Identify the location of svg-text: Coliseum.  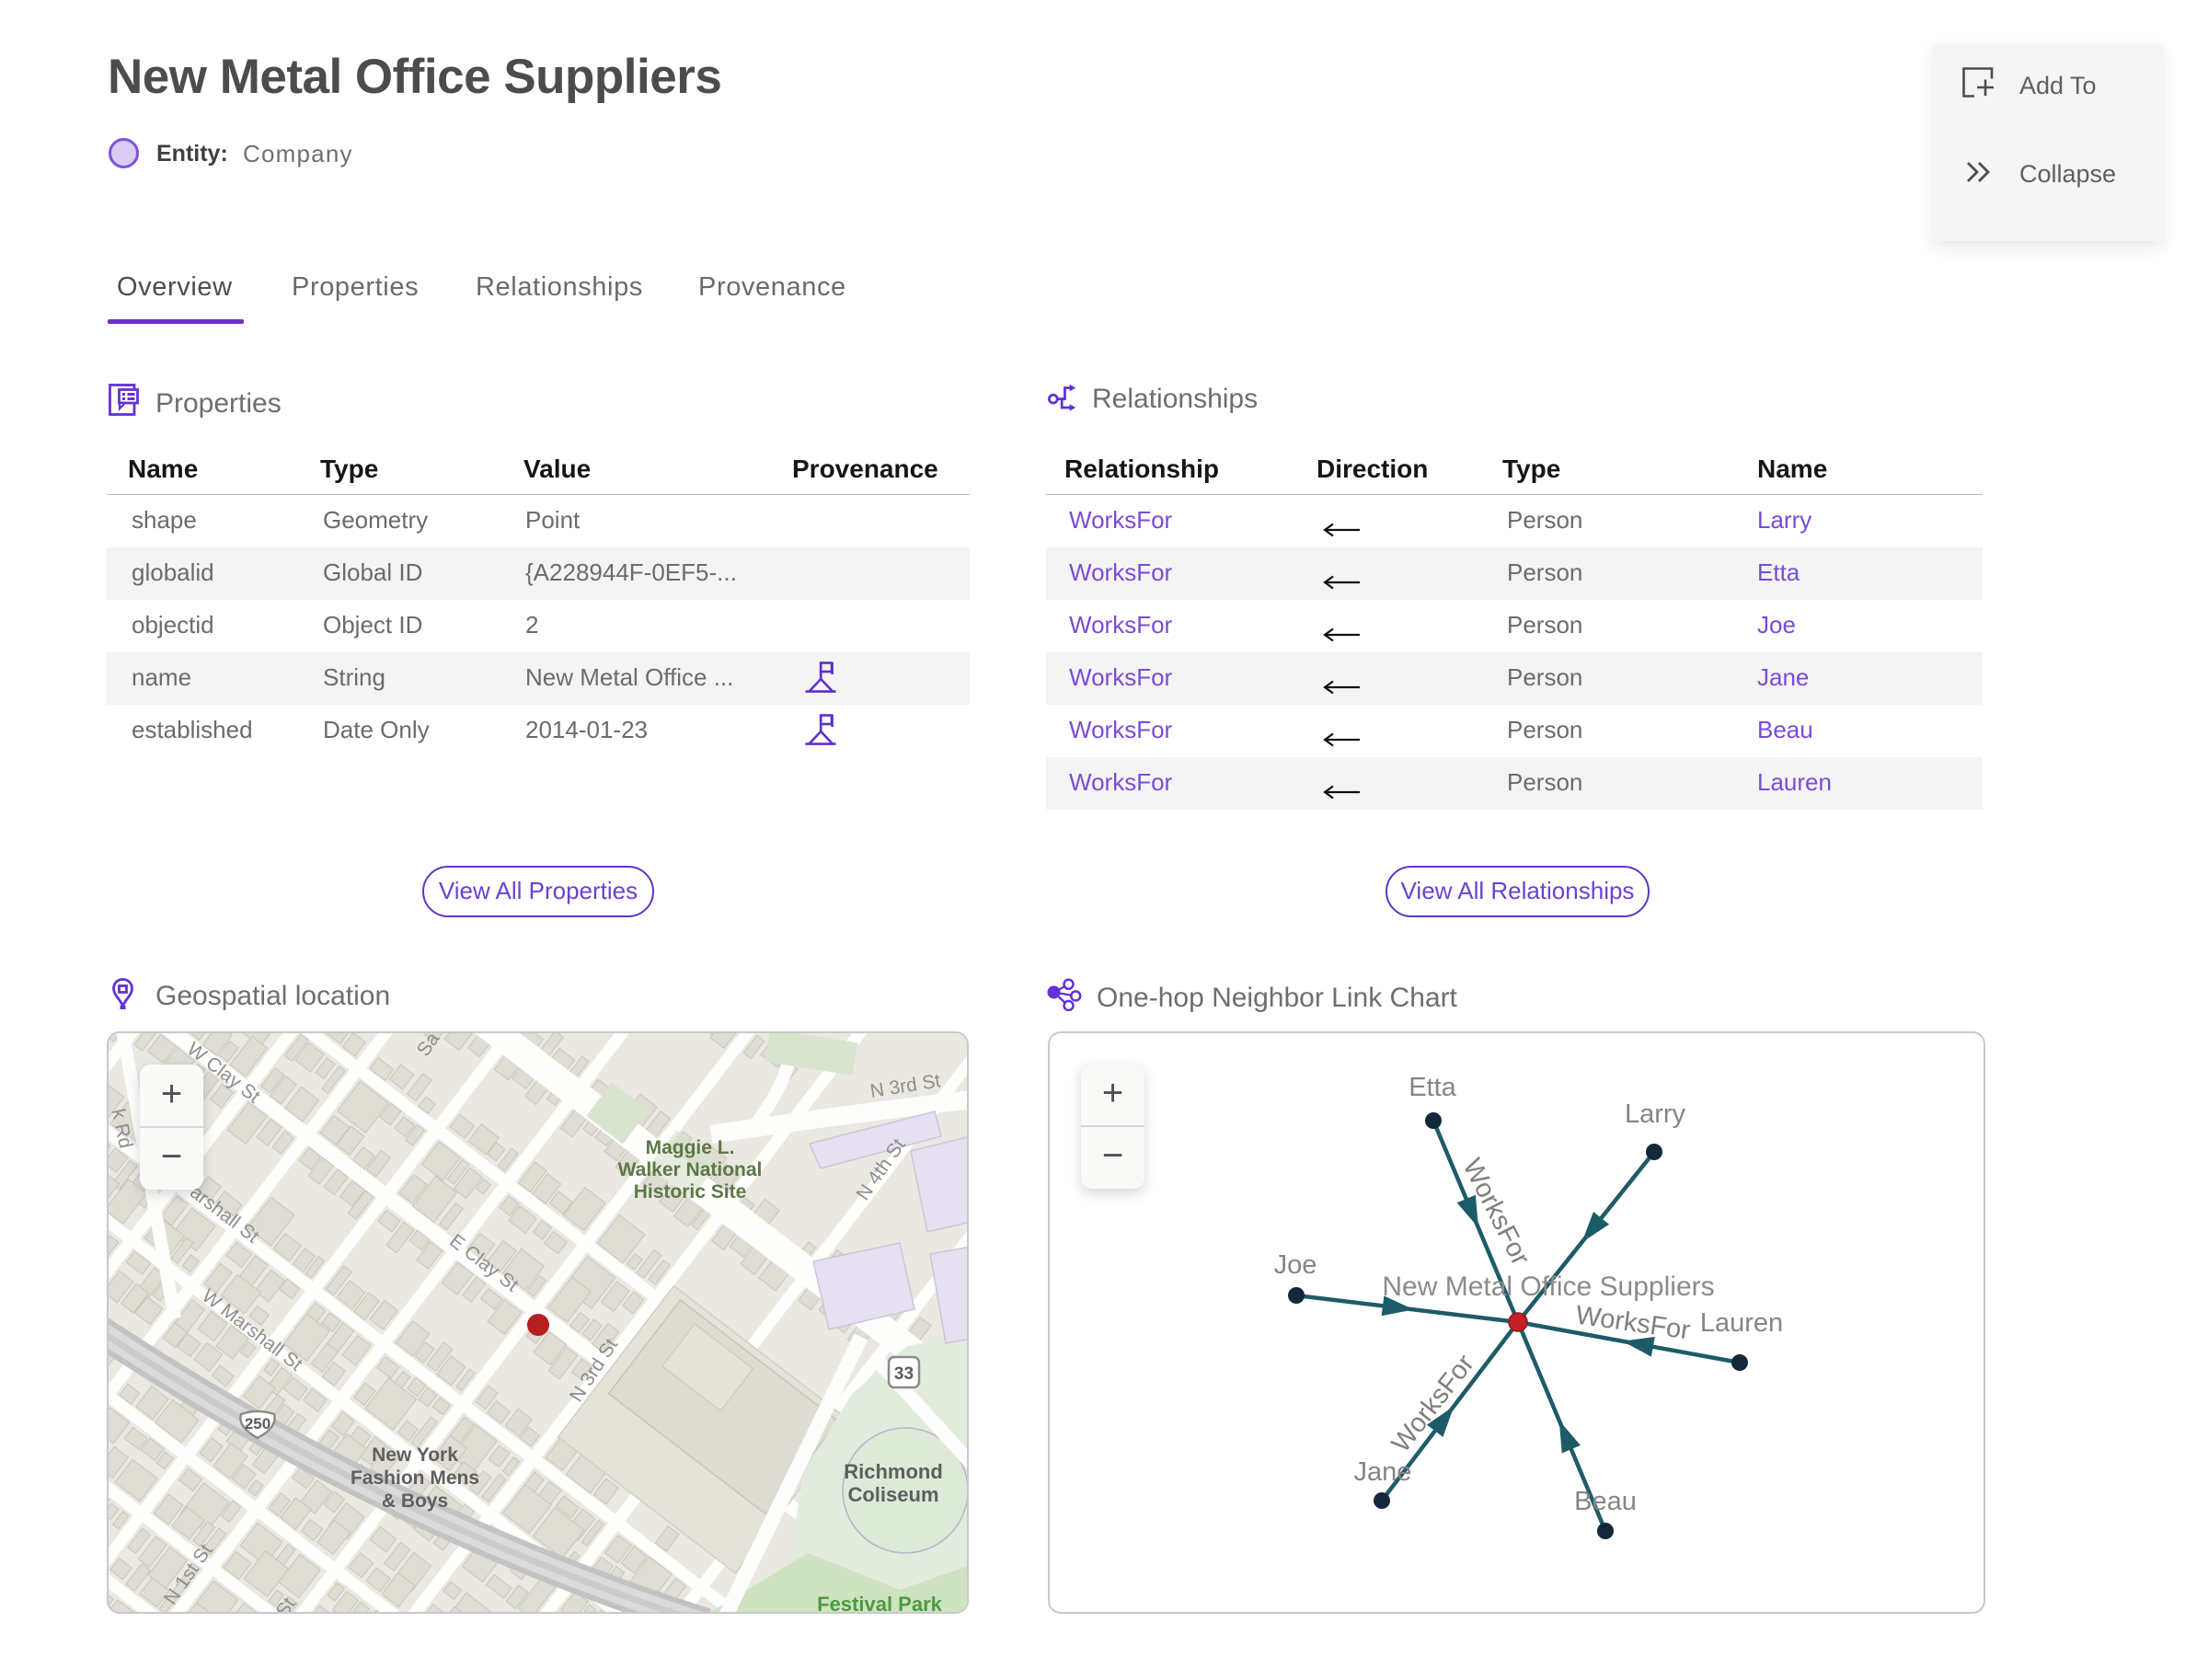
(892, 1494).